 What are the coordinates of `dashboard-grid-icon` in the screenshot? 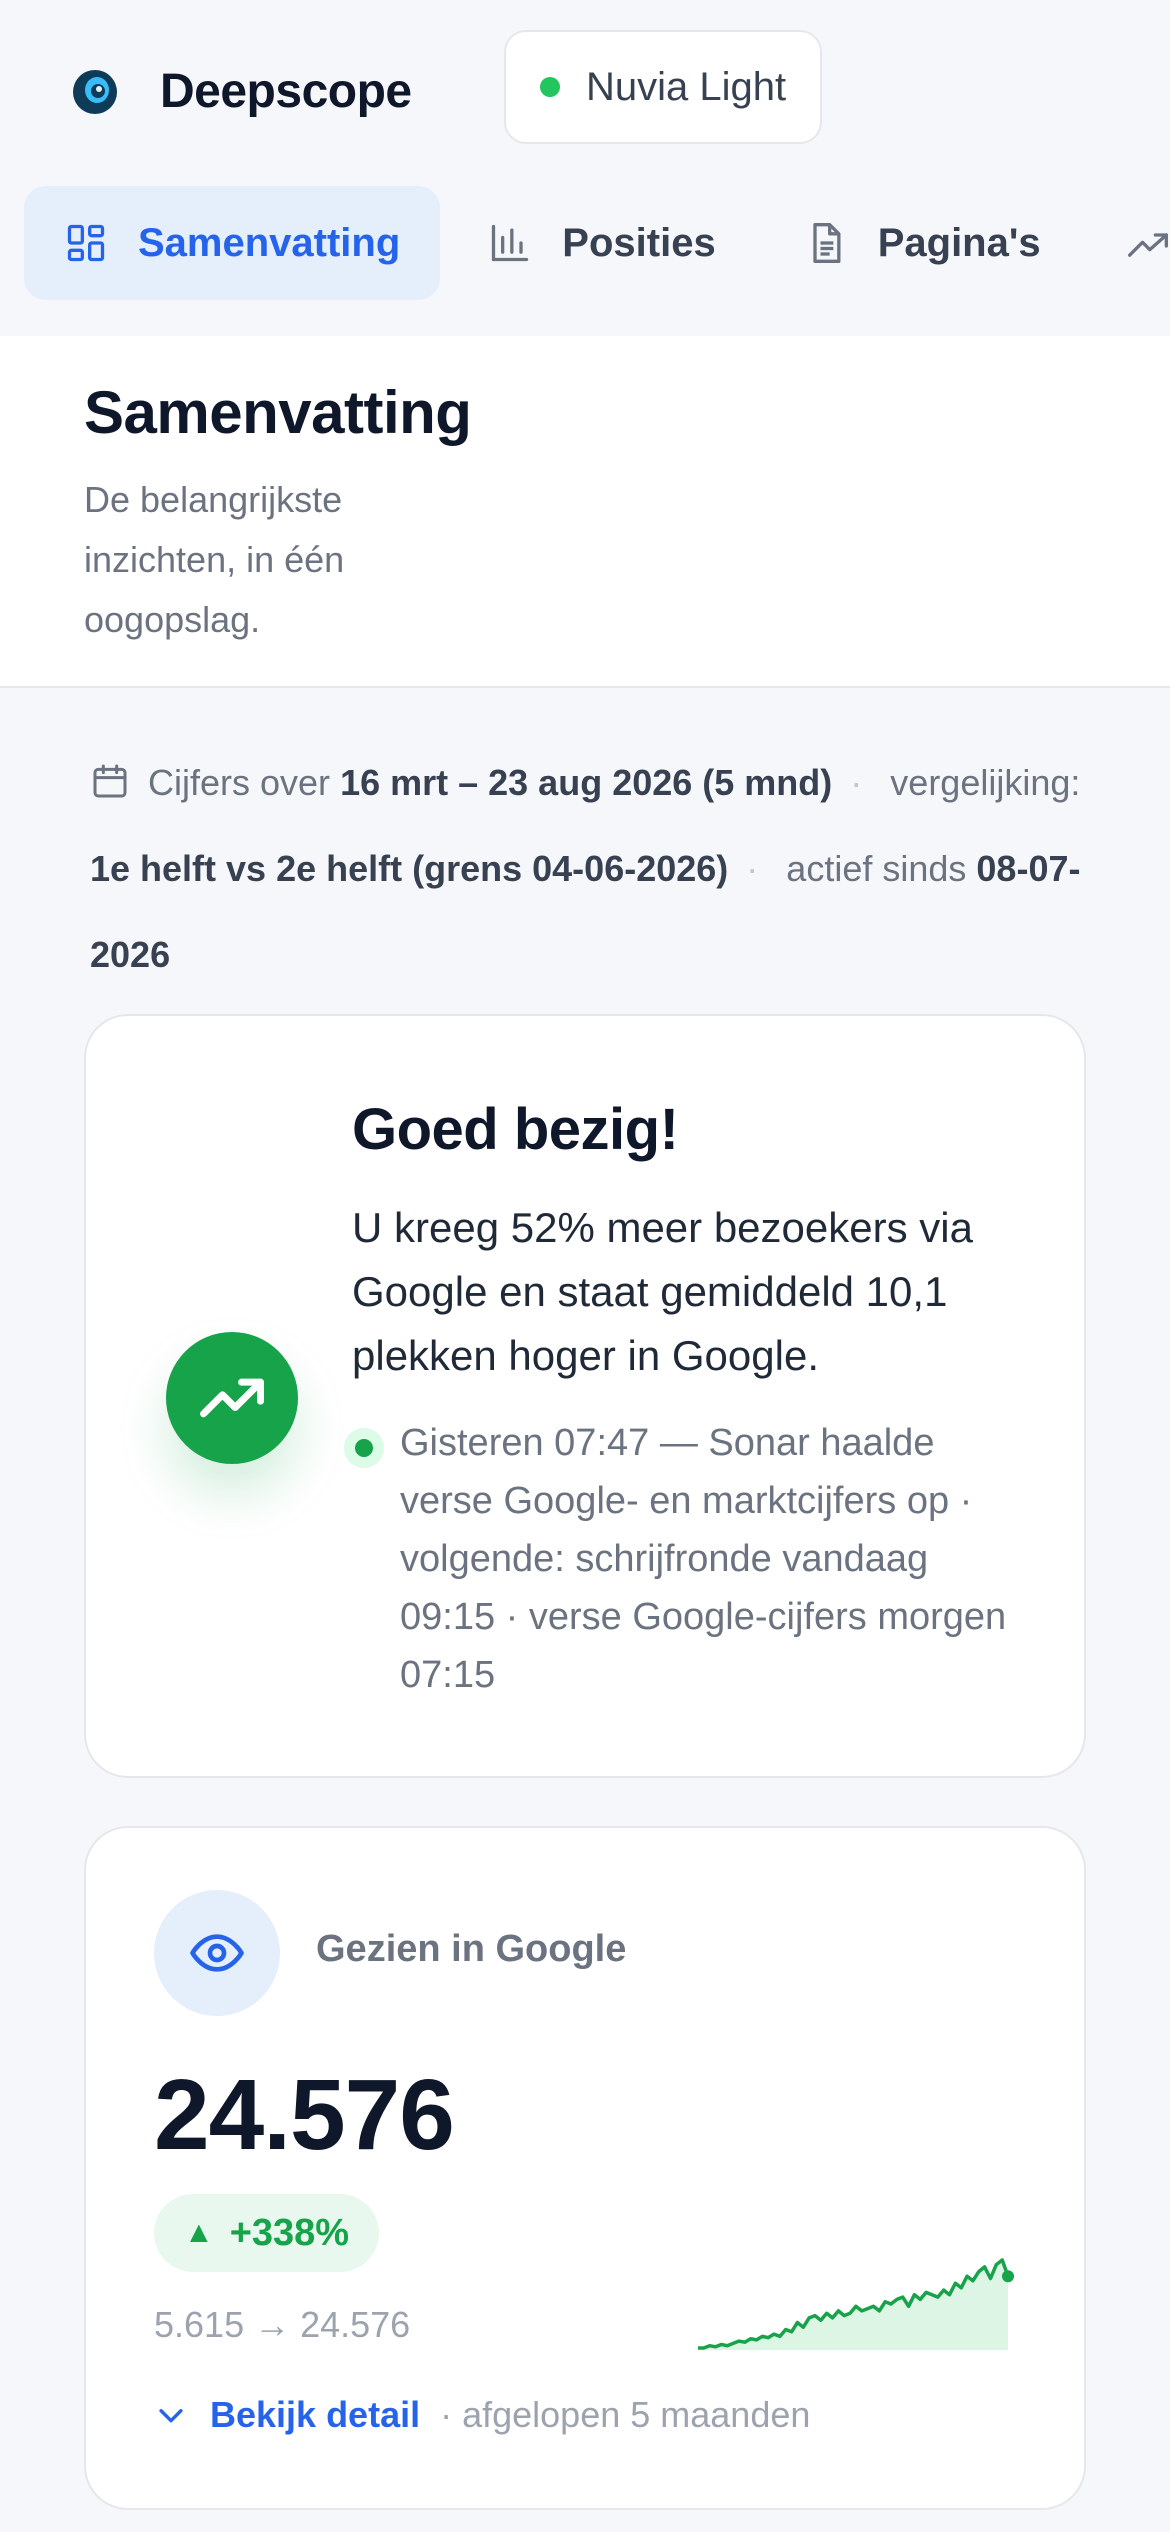 It's located at (86, 243).